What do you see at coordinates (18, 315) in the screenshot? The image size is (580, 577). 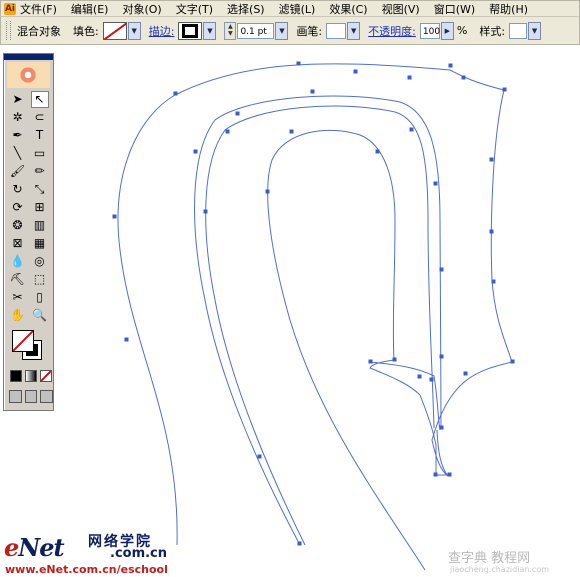 I see `hand-icon: ✋` at bounding box center [18, 315].